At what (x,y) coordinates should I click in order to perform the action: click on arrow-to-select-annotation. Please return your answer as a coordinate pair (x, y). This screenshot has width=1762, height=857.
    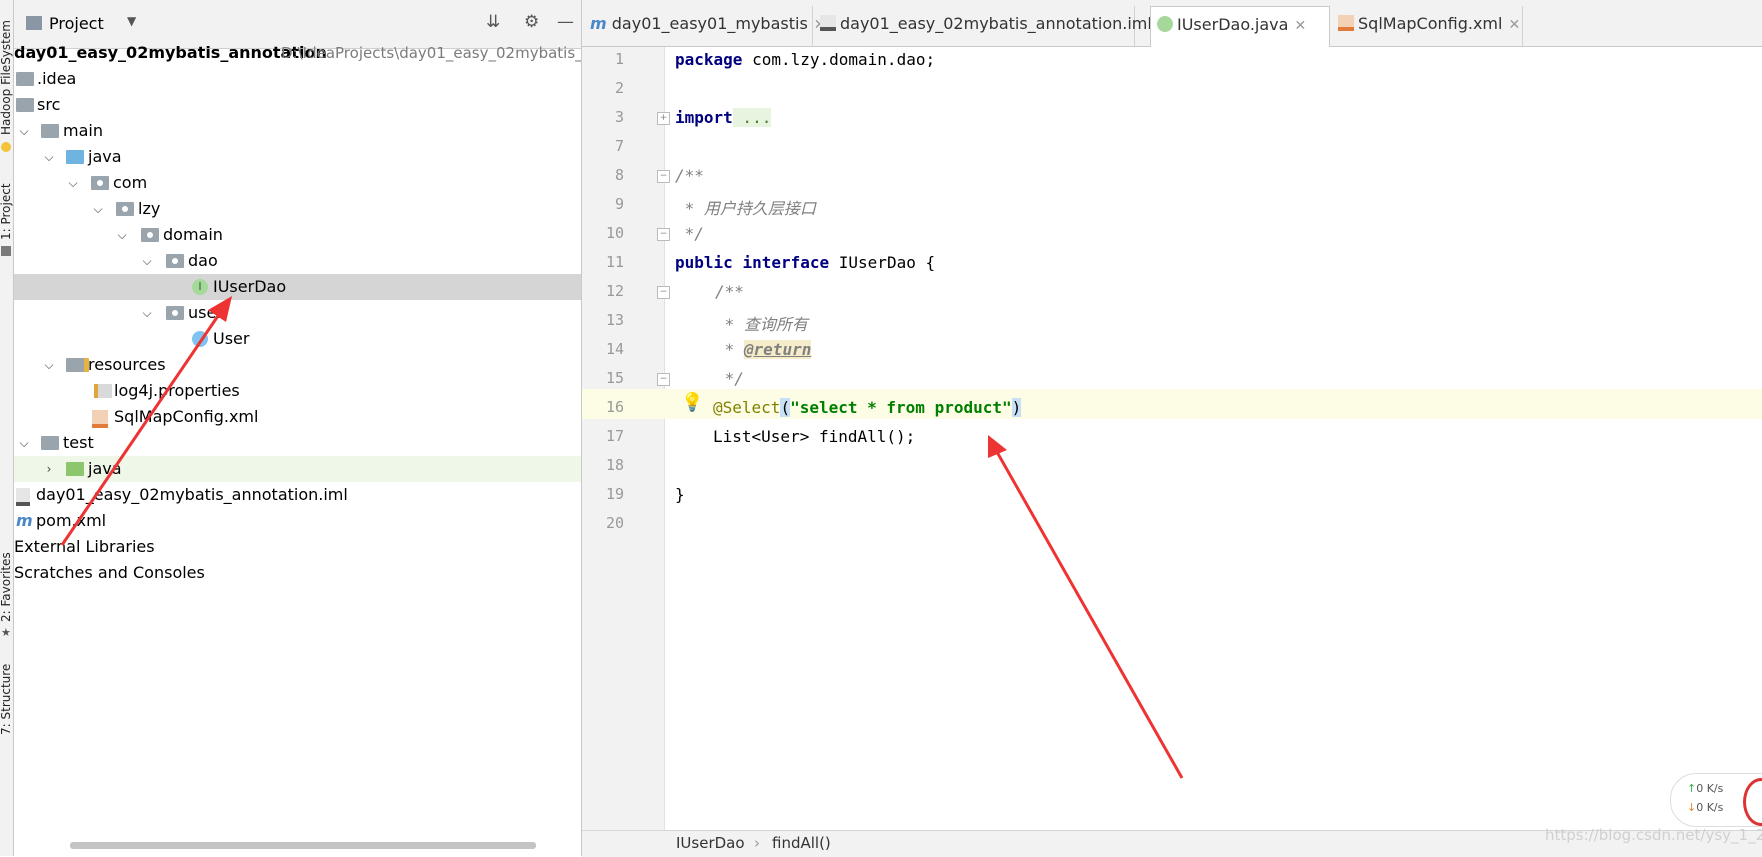
    Looking at the image, I should click on (1089, 615).